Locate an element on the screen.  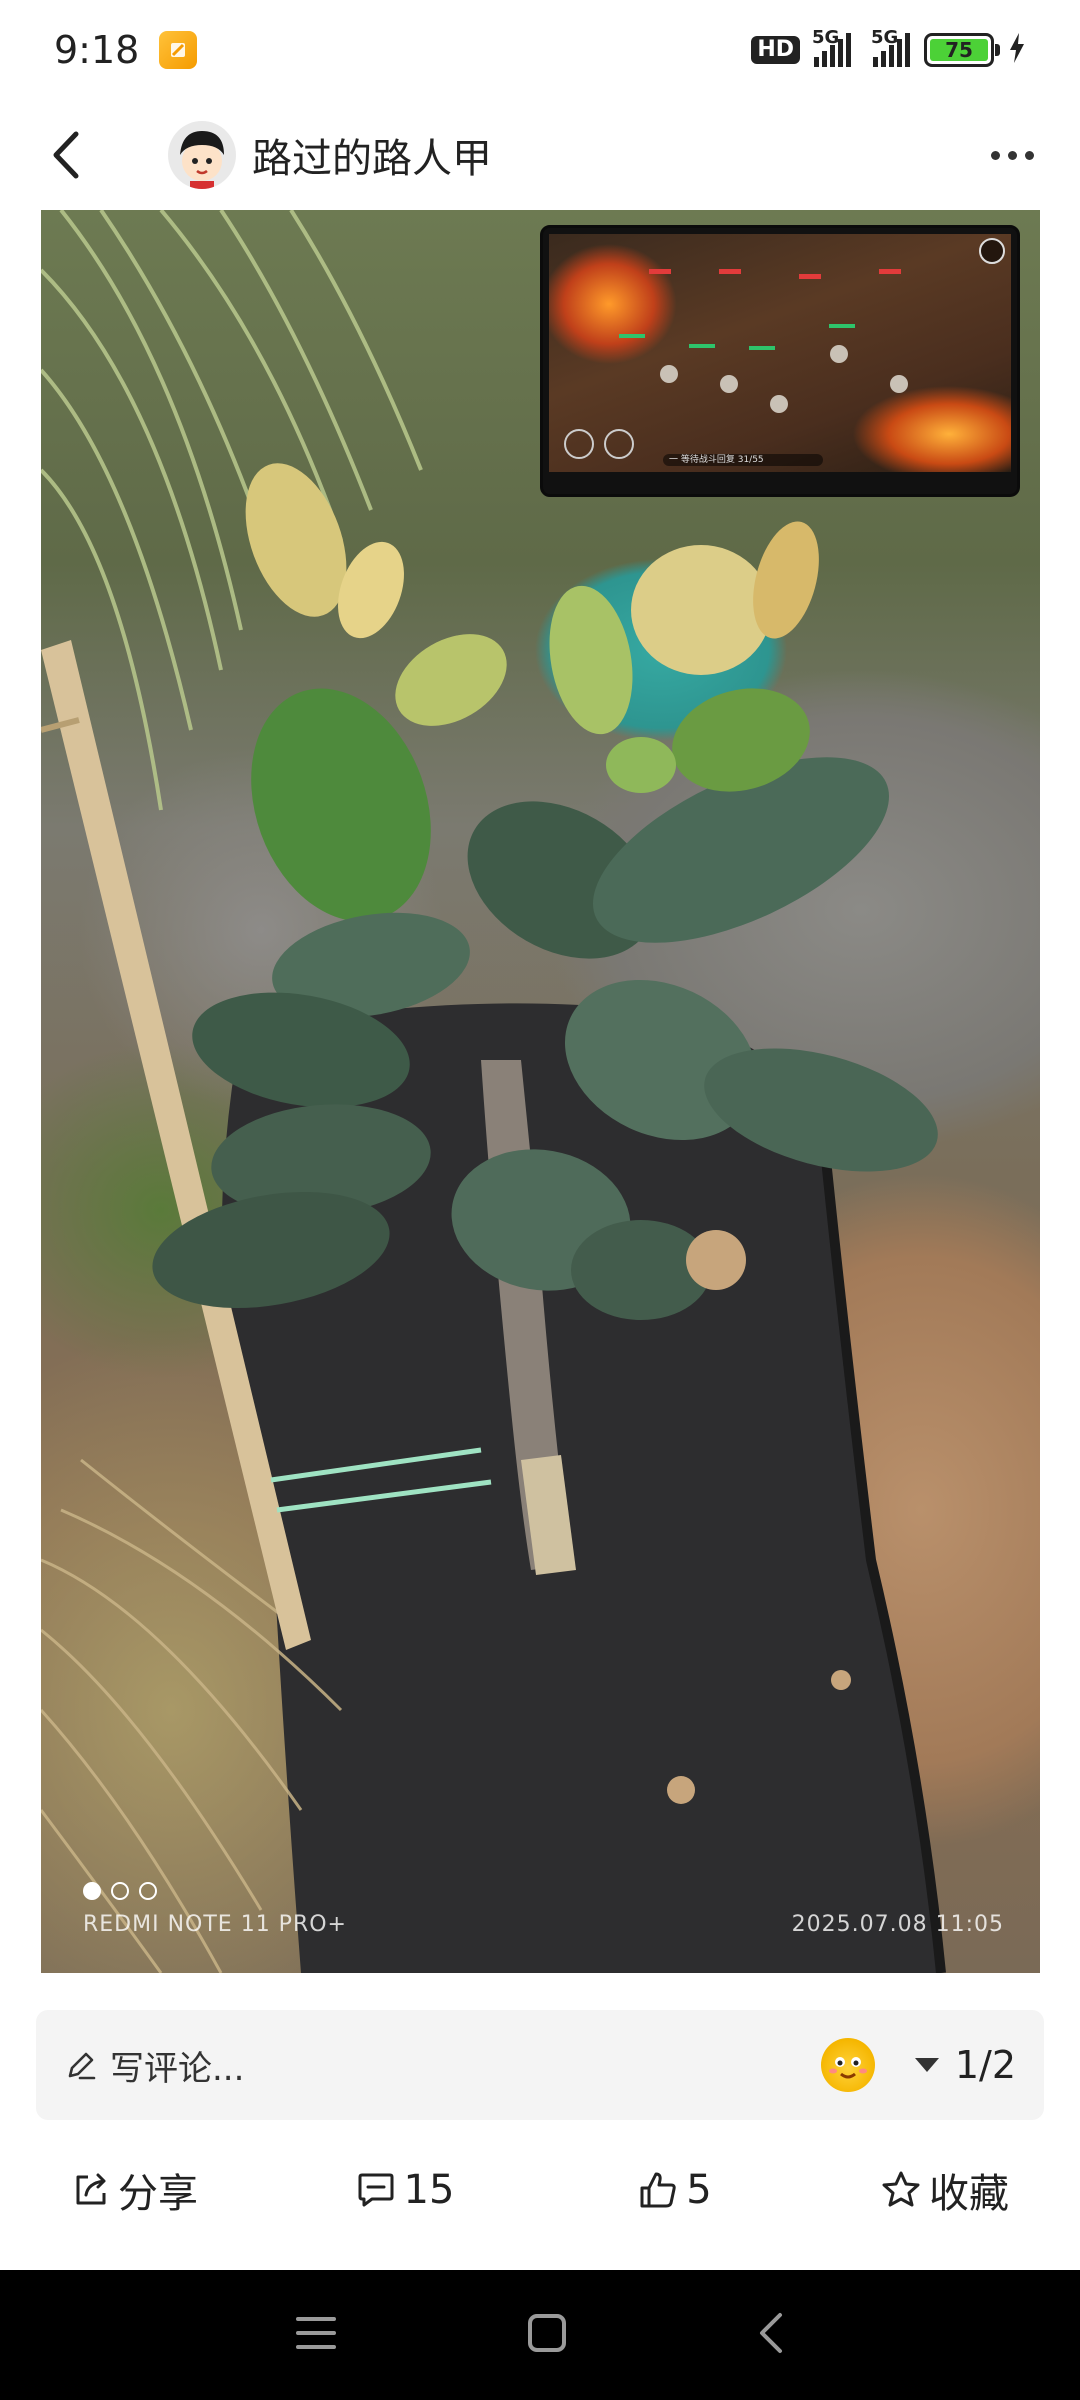
likes-count: 5 is located at coordinates (699, 2190).